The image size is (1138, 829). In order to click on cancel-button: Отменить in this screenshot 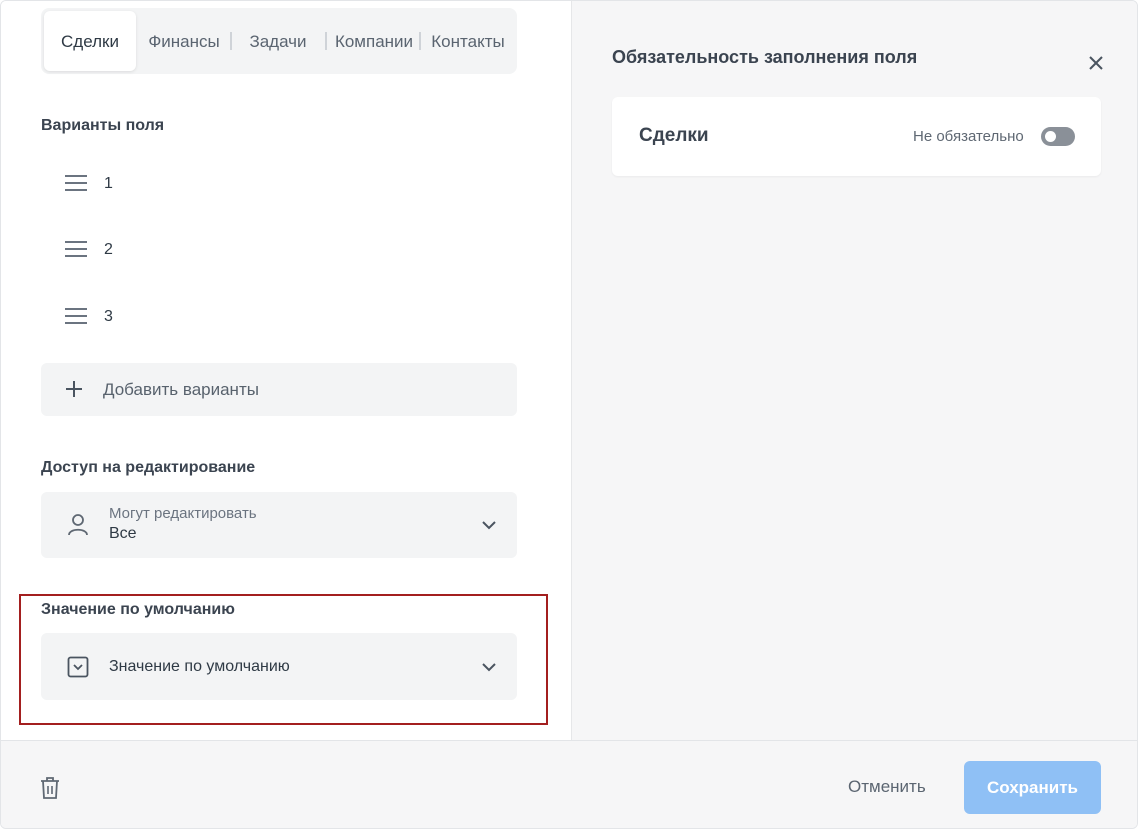, I will do `click(887, 787)`.